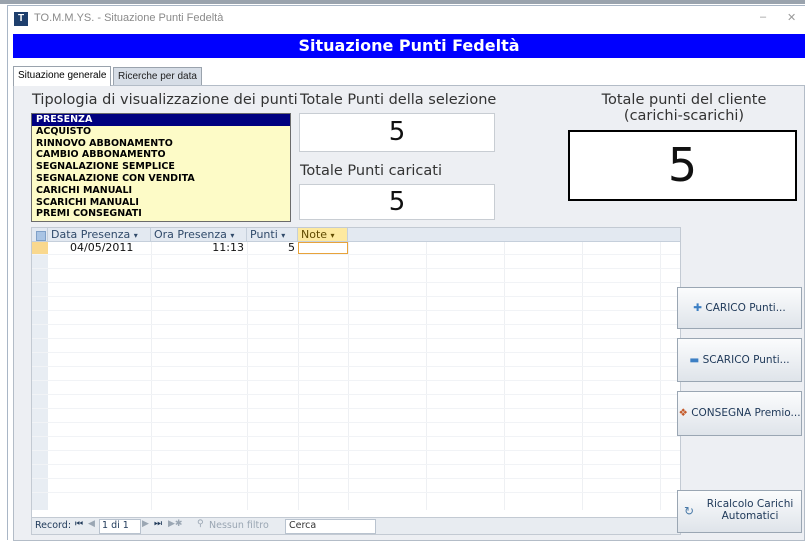  What do you see at coordinates (161, 120) in the screenshot?
I see `list-item: PRESENZA` at bounding box center [161, 120].